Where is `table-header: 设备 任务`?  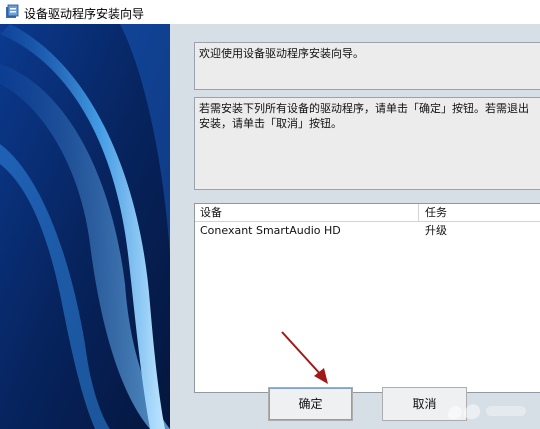 table-header: 设备 任务 is located at coordinates (367, 213).